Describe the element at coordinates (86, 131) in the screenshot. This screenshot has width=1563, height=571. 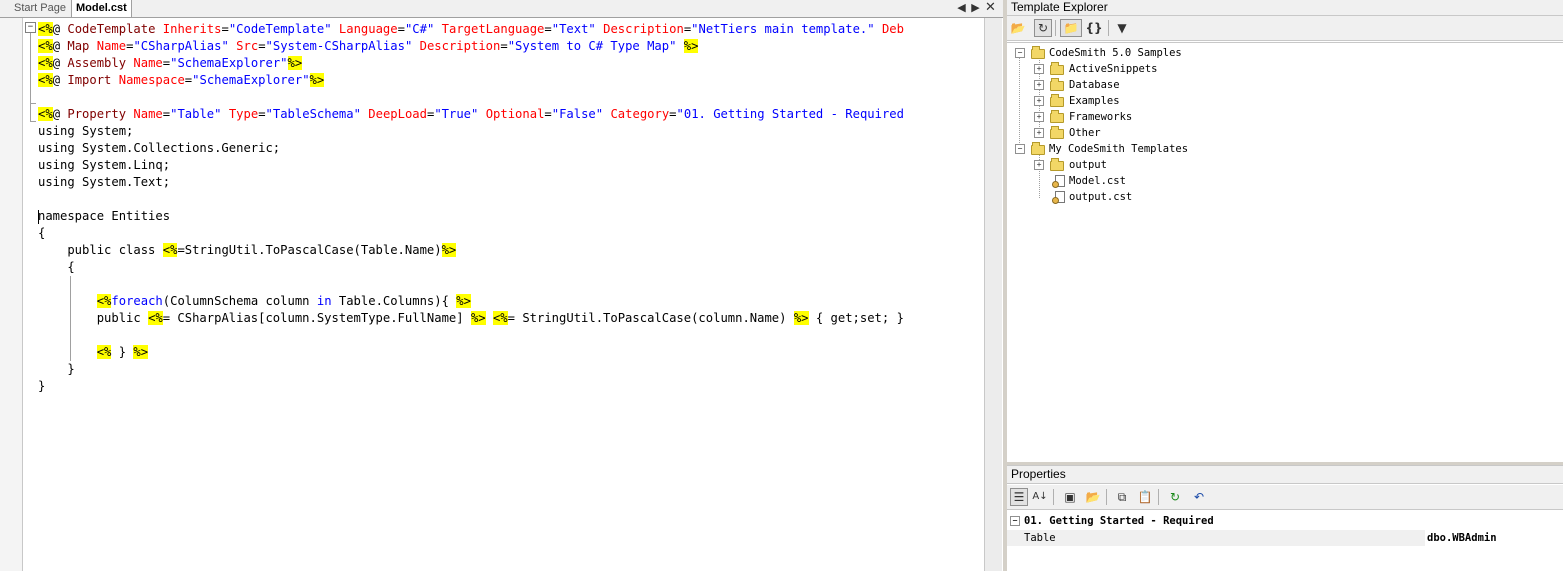
I see `code-line-7: using System;` at that location.